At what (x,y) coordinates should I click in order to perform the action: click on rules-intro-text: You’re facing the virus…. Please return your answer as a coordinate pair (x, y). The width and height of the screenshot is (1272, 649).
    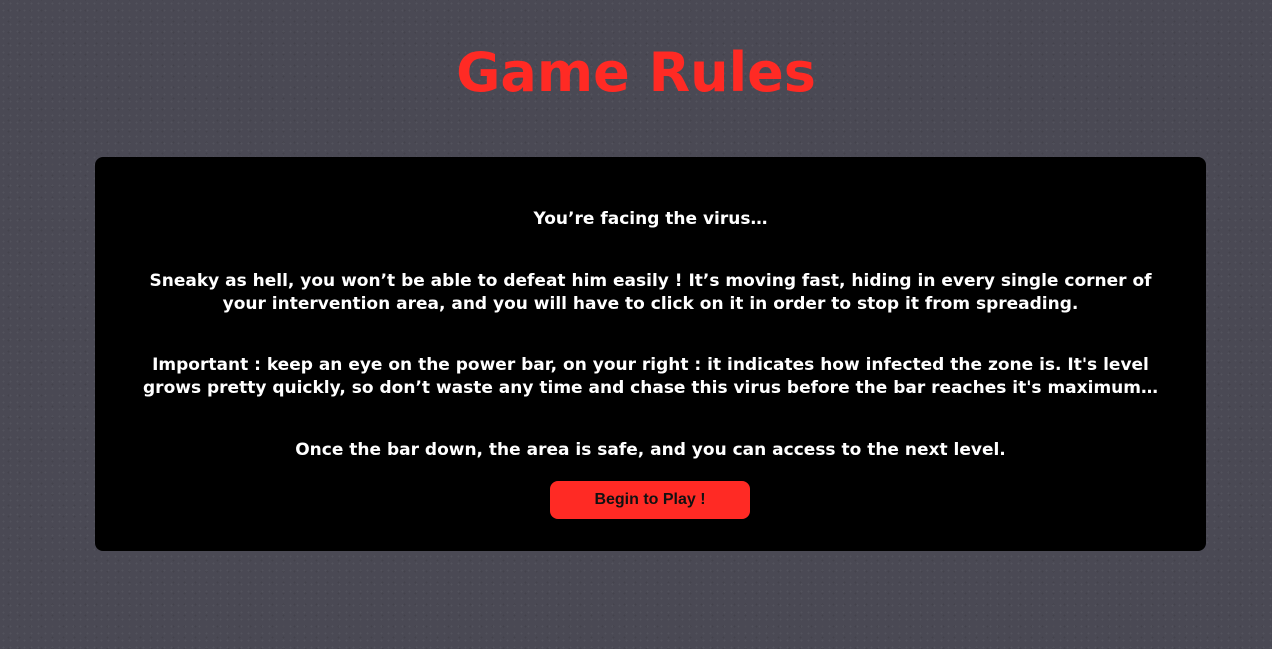
    Looking at the image, I should click on (650, 219).